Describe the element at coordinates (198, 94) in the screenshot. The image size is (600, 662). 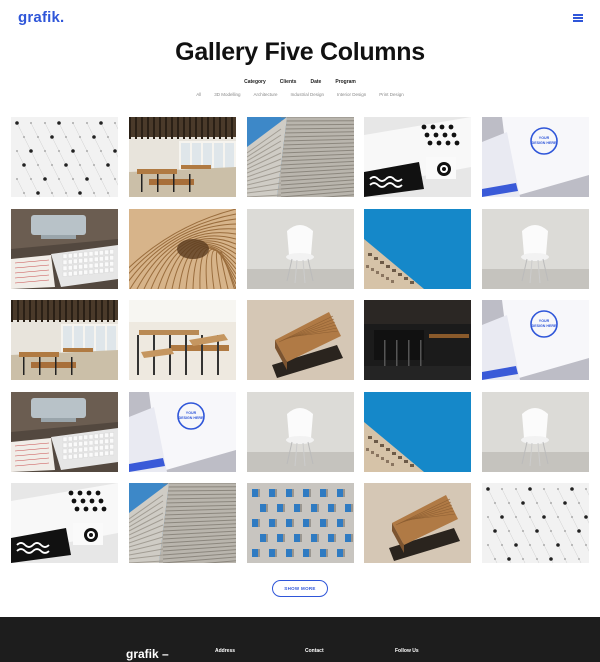
I see `filter-tag-all: All` at that location.